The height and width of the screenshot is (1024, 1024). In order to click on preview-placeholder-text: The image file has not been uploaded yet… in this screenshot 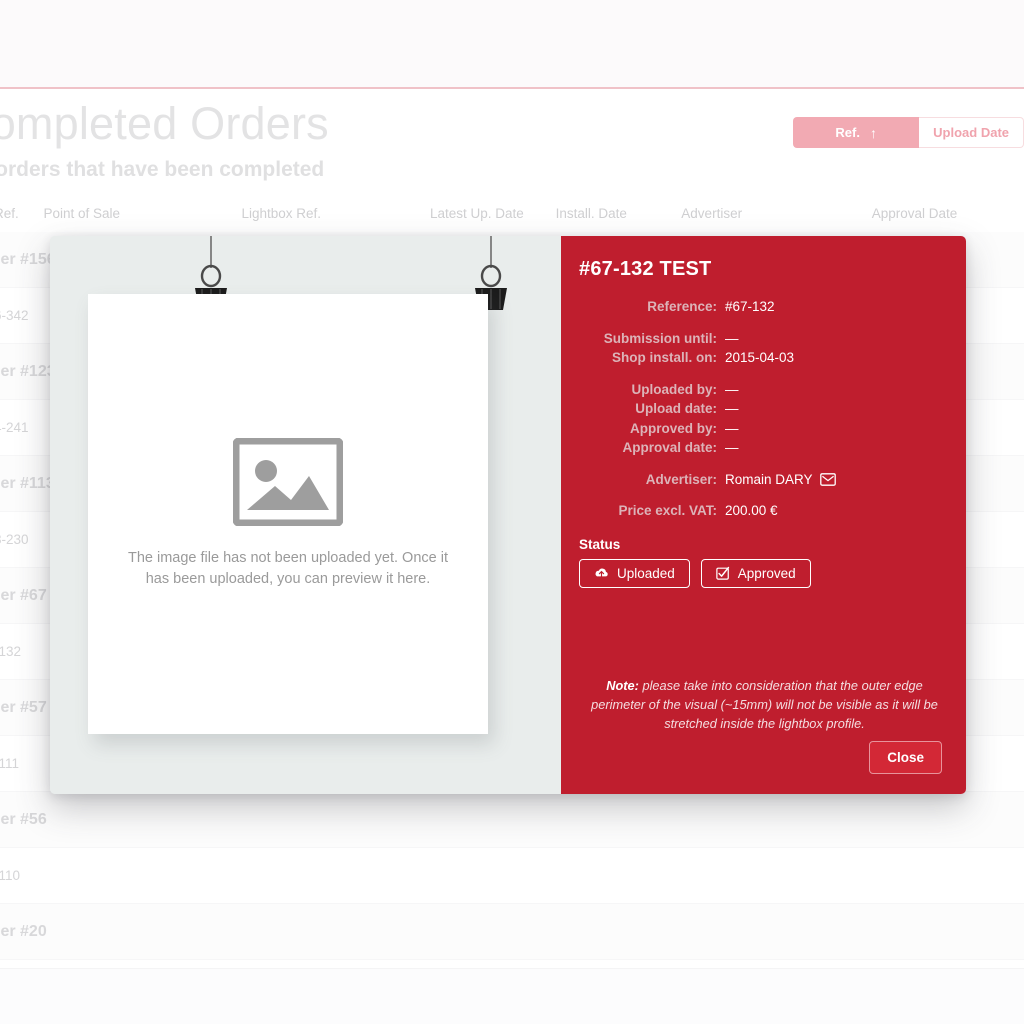, I will do `click(287, 568)`.